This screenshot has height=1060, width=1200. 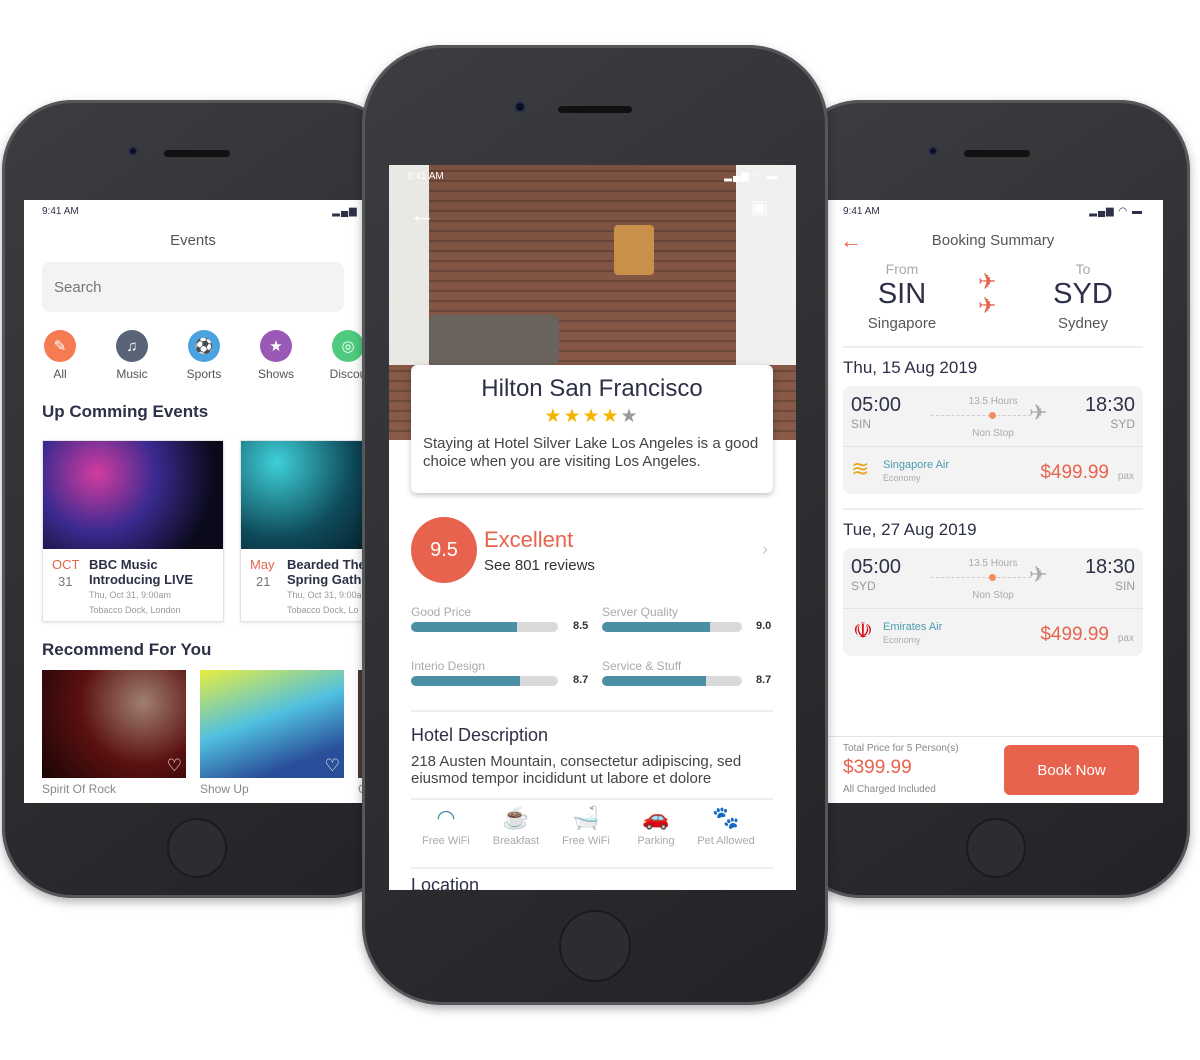 I want to click on amenity-bathtub: 🛁 Free WiFi, so click(x=586, y=826).